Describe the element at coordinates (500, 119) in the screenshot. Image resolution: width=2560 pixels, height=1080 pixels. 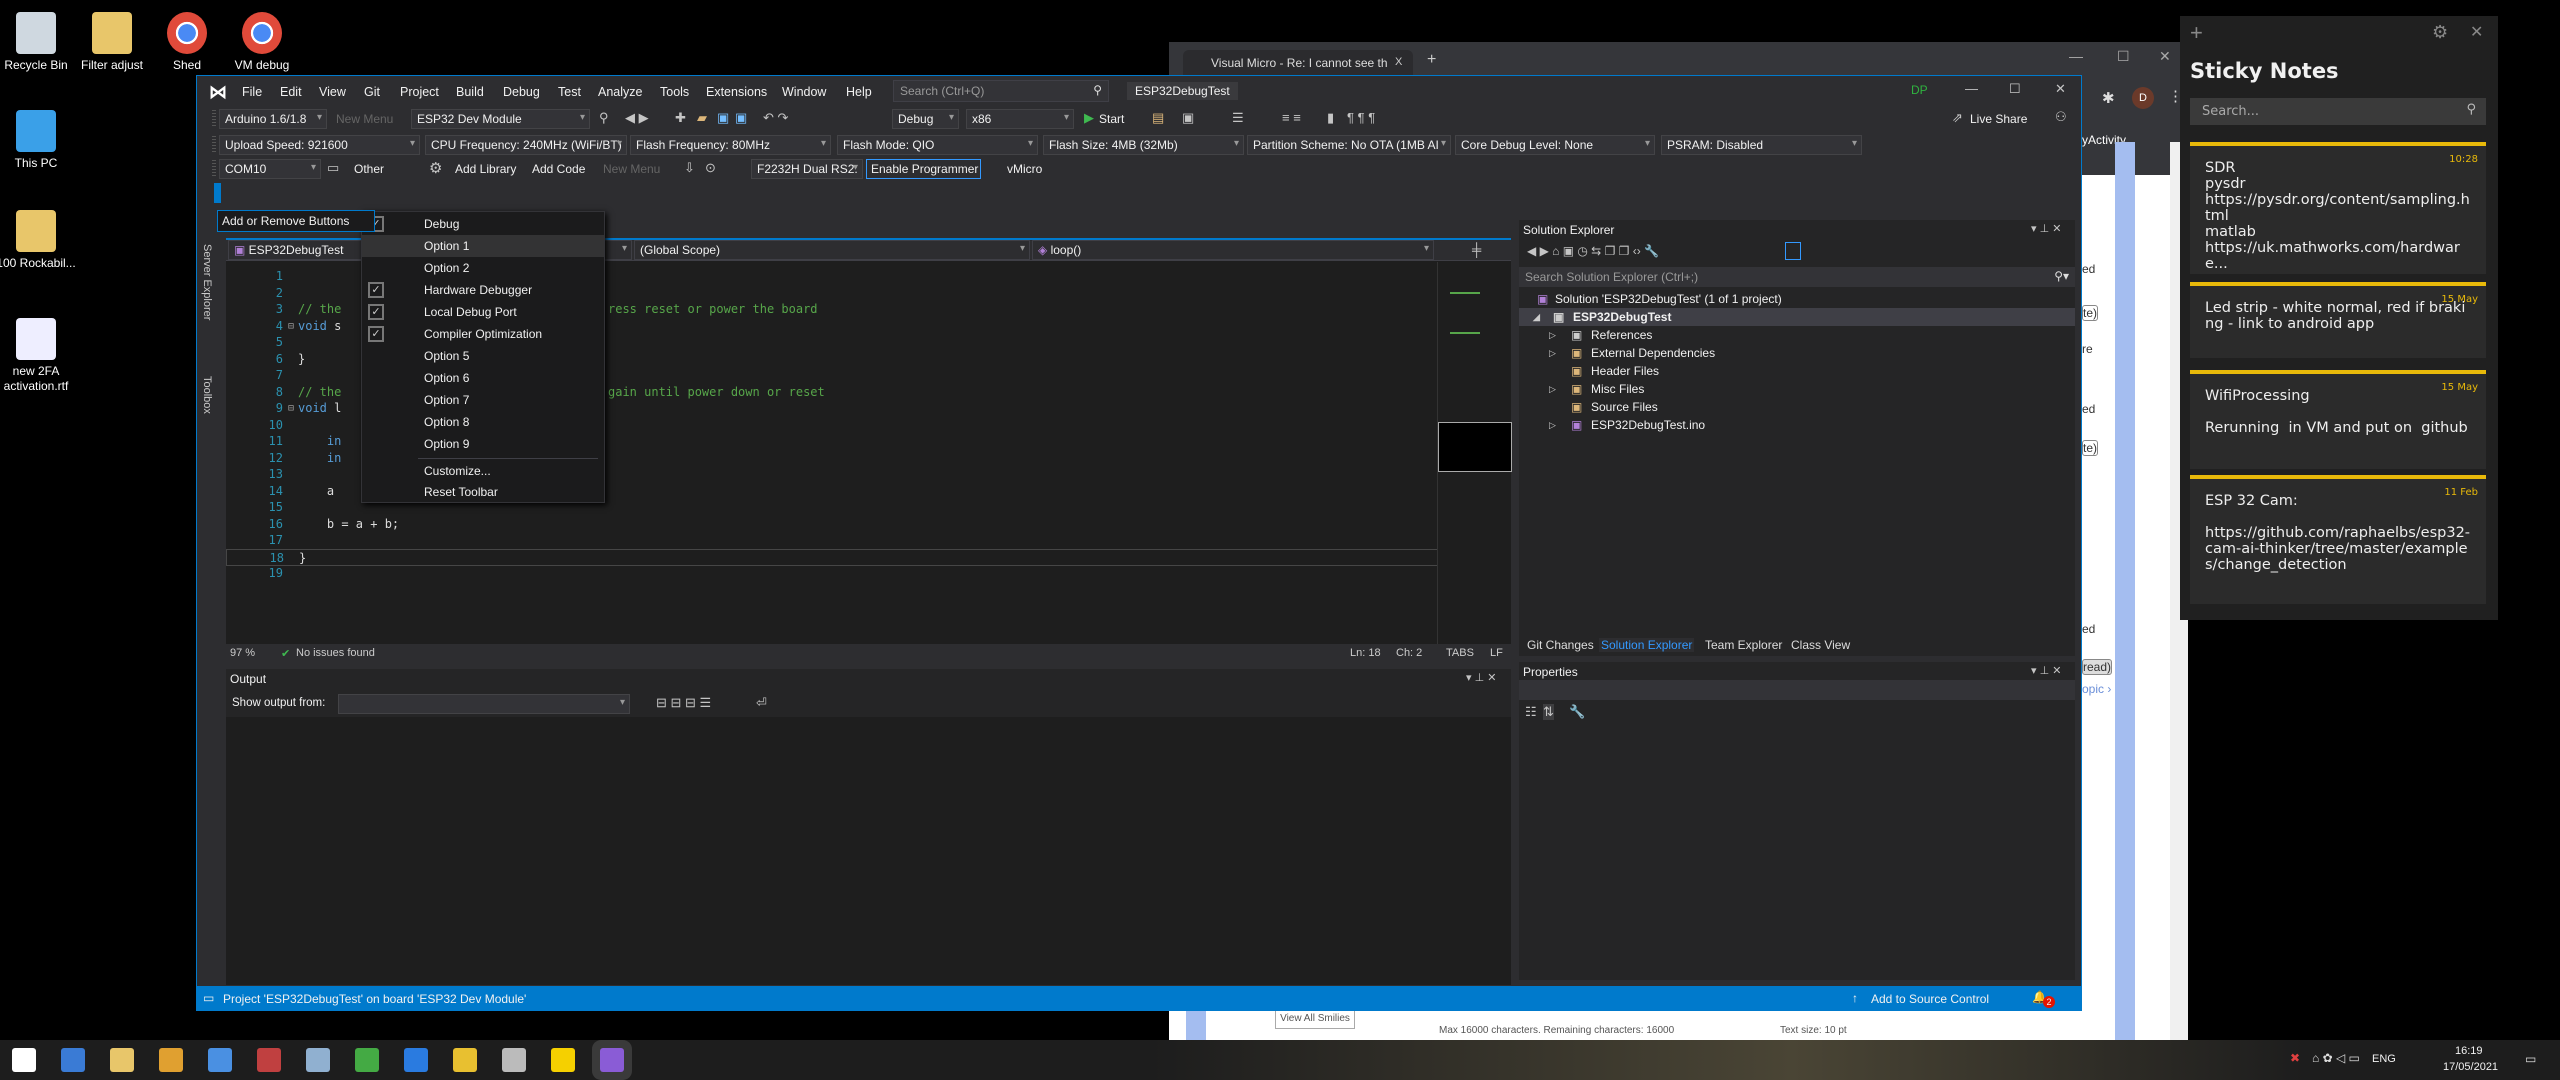
I see `board-select: ESP32 Dev Module` at that location.